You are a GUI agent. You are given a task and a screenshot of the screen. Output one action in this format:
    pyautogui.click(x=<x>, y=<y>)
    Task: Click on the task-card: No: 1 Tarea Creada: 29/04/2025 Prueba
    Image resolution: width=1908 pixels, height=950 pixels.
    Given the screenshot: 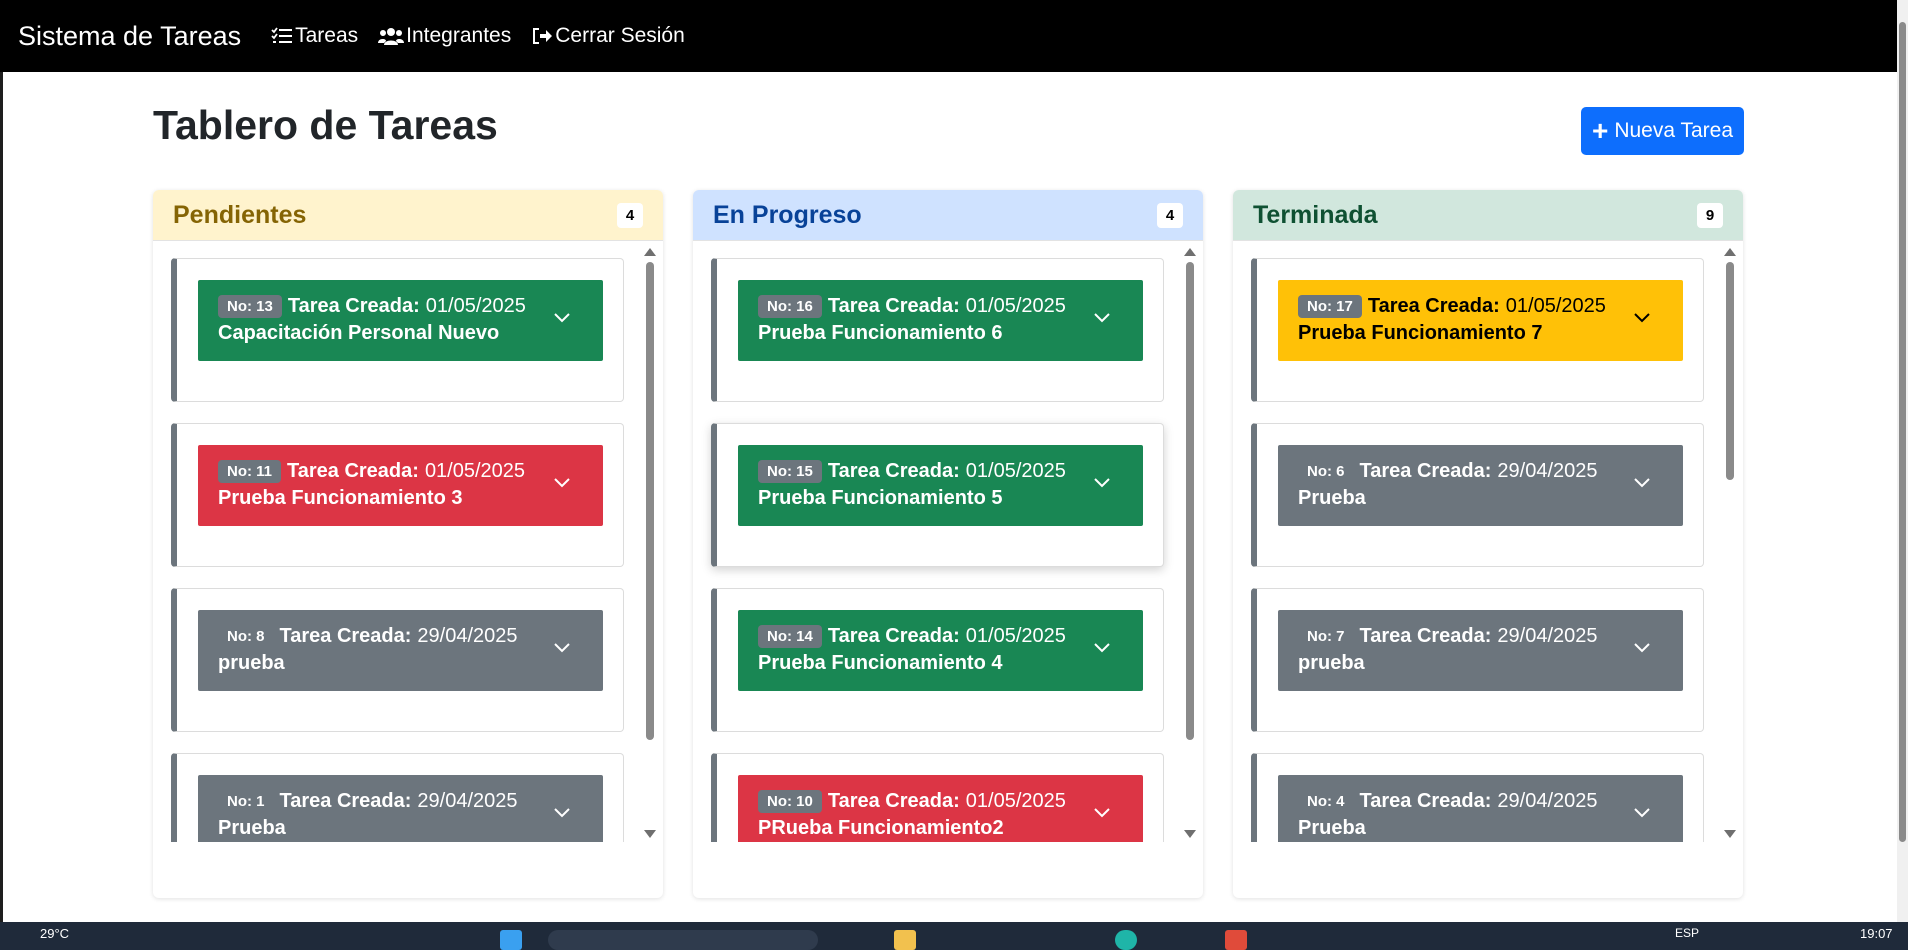 What is the action you would take?
    pyautogui.click(x=397, y=797)
    